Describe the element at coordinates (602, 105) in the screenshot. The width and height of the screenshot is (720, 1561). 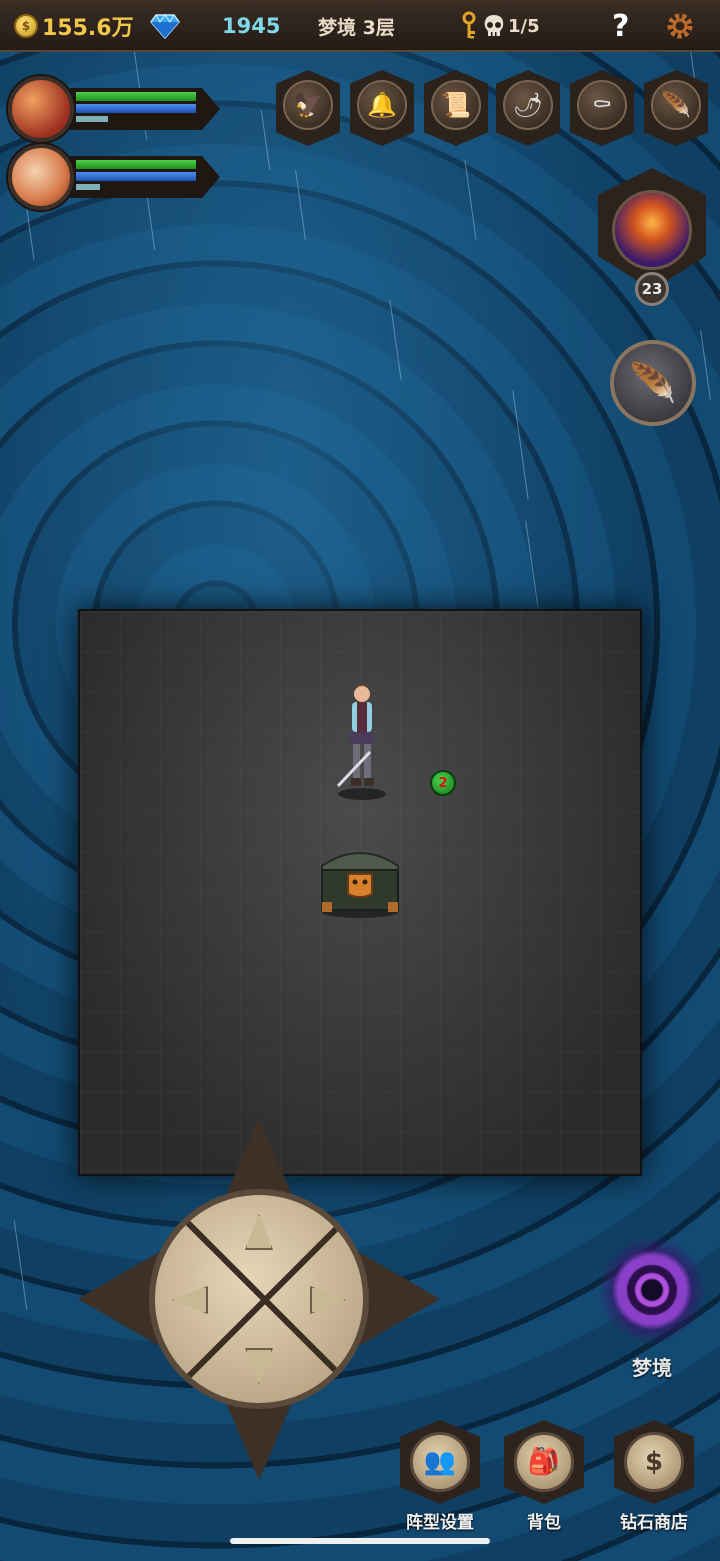
I see `coffin-icon: ⚰` at that location.